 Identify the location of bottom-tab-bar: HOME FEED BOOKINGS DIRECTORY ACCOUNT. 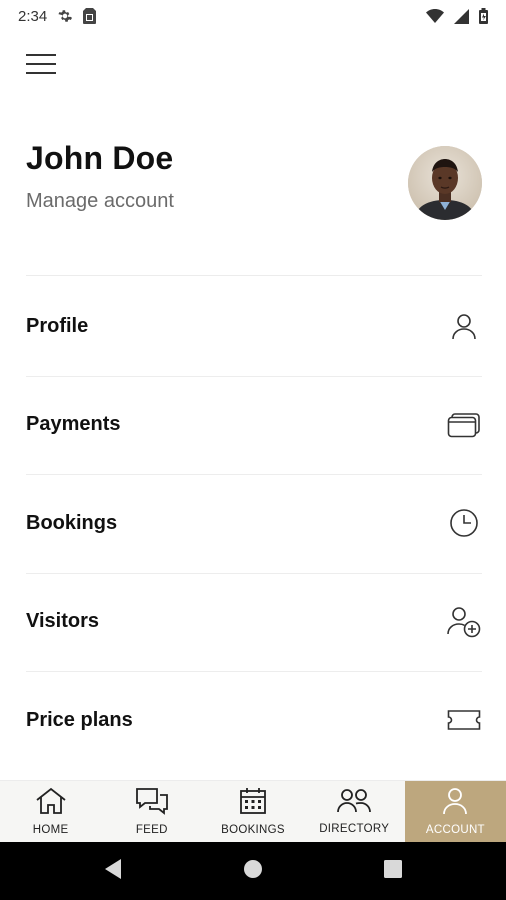
(253, 811).